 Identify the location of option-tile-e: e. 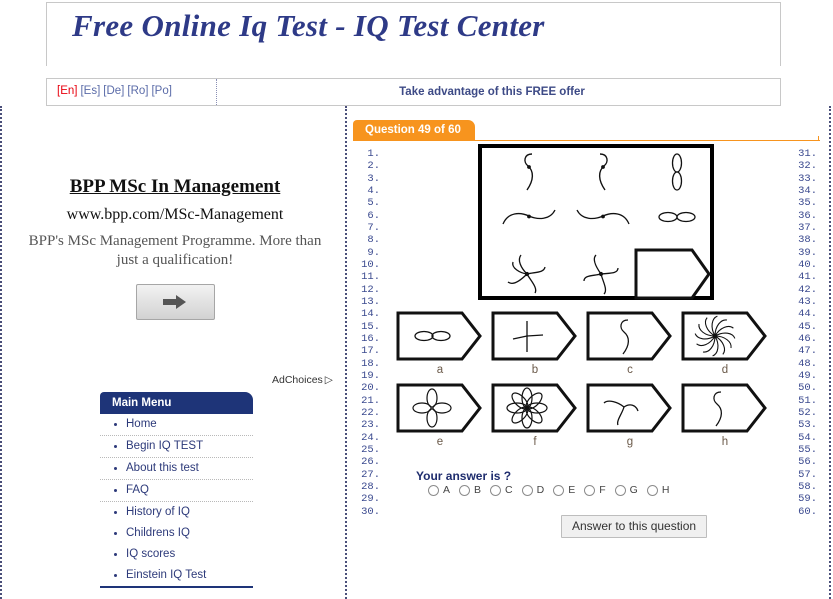
(440, 415).